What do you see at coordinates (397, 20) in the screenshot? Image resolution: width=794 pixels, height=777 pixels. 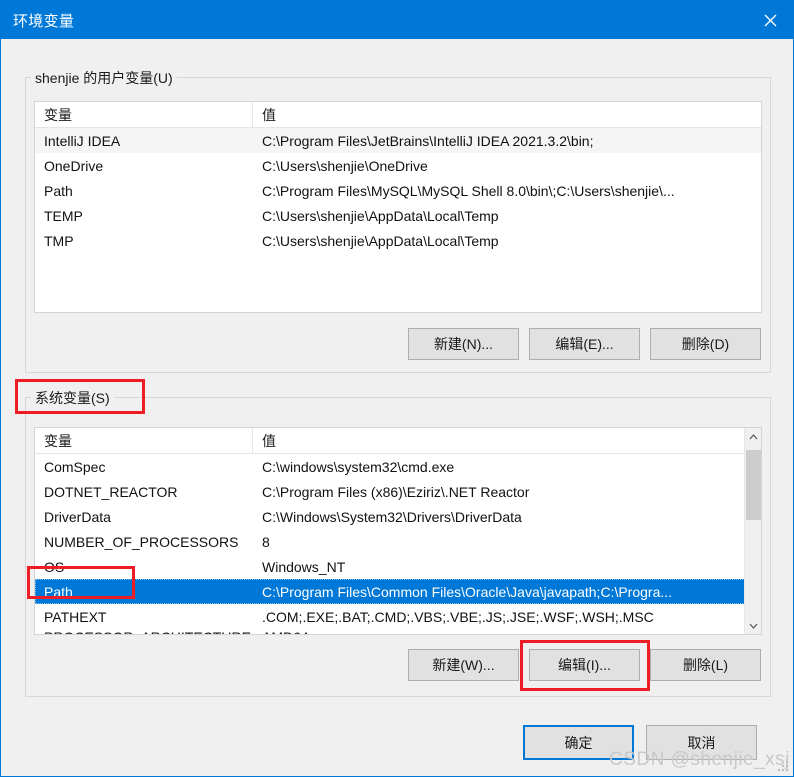 I see `title-bar: 环境变量` at bounding box center [397, 20].